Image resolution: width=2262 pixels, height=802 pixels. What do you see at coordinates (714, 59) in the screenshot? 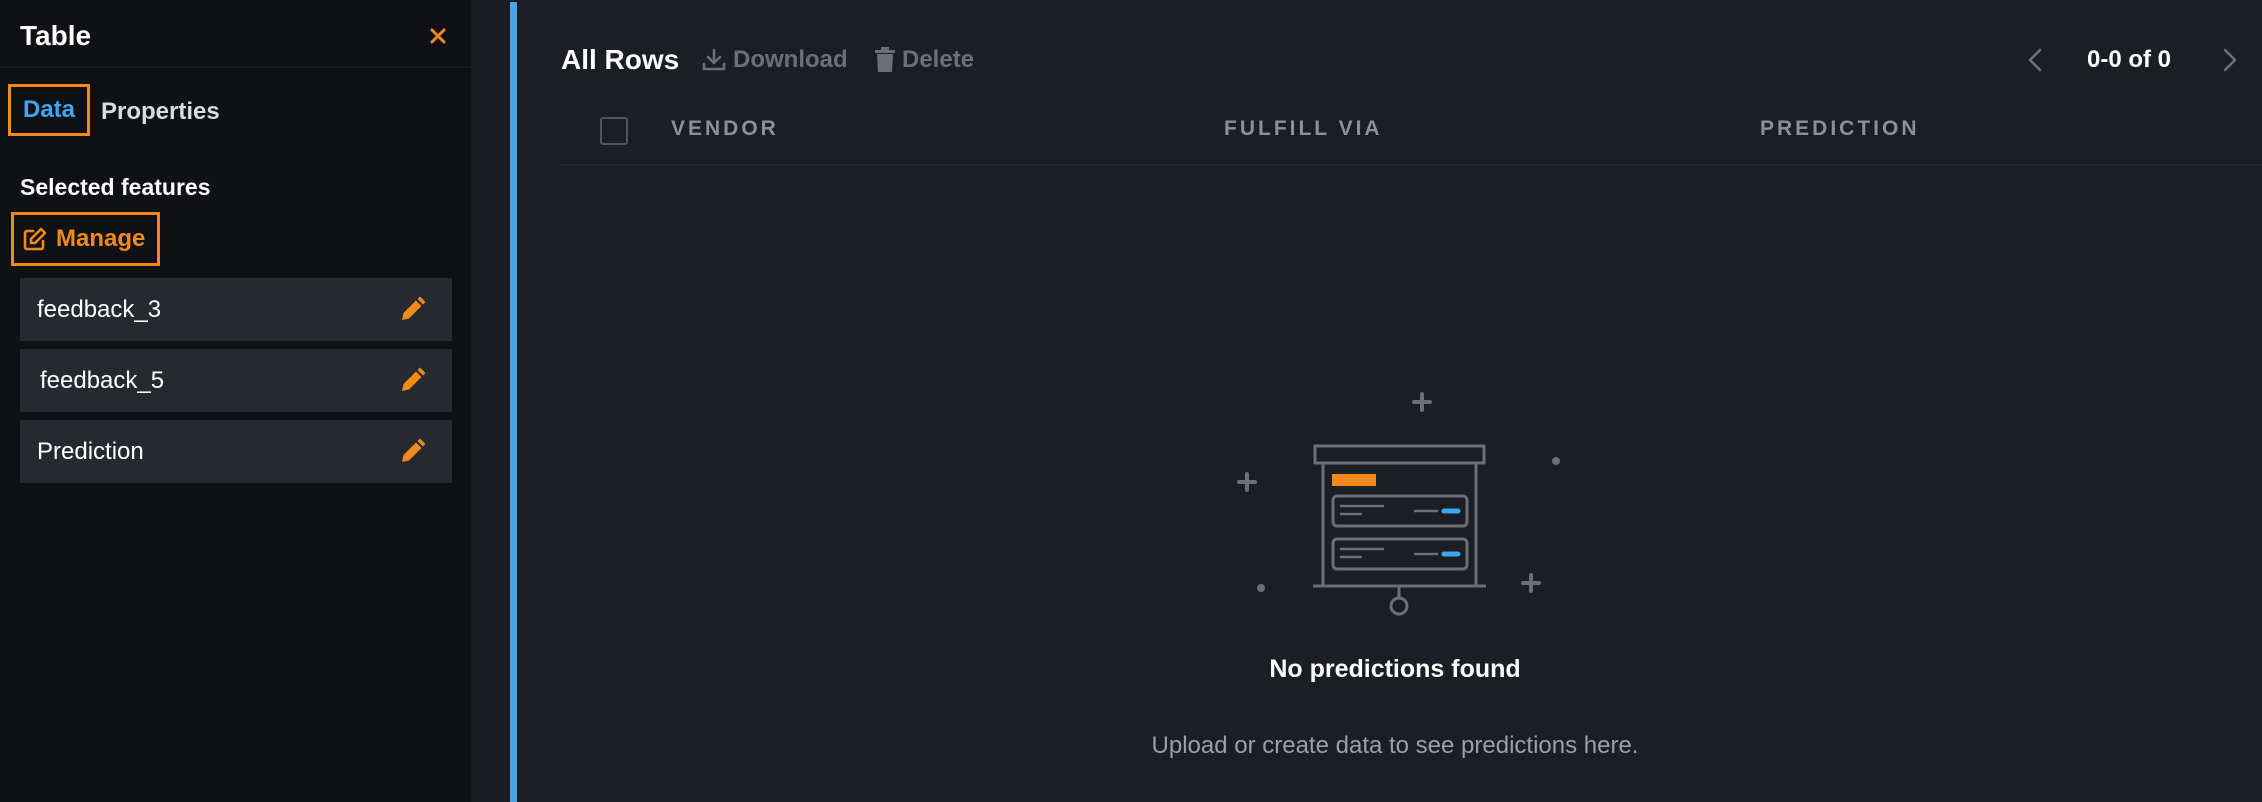
I see `download-icon` at bounding box center [714, 59].